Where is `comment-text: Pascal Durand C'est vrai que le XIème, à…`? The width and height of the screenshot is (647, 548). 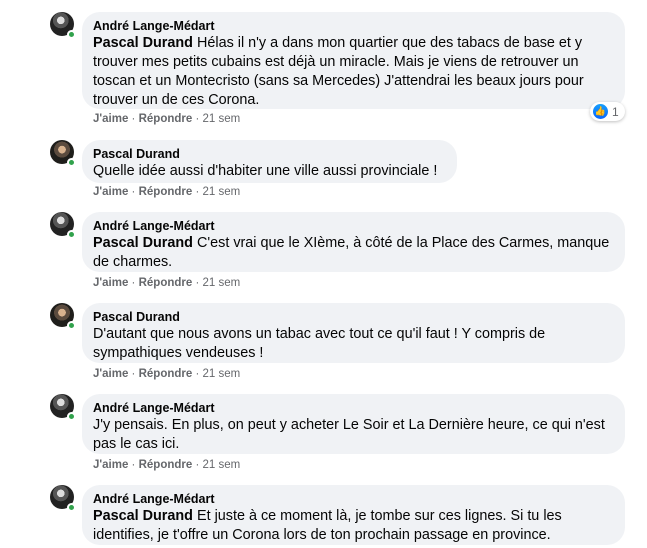
comment-text: Pascal Durand C'est vrai que le XIème, à… is located at coordinates (353, 253).